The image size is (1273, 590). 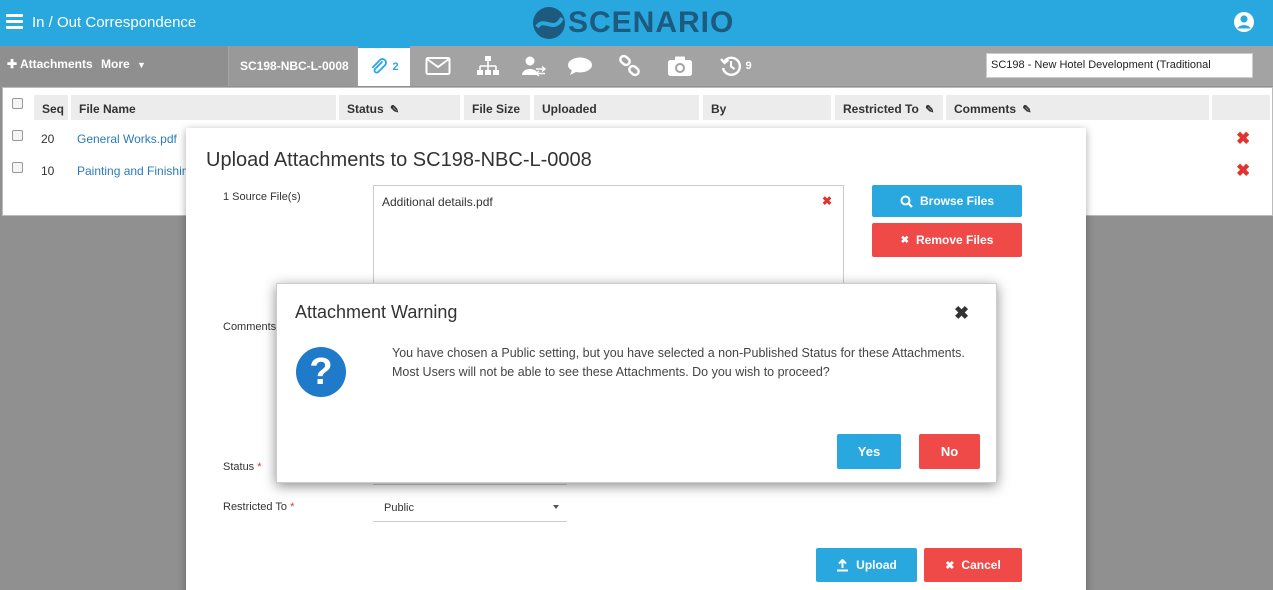 What do you see at coordinates (399, 160) in the screenshot?
I see `dialog-title: Upload Attachments to SC198-NBC-L-0008` at bounding box center [399, 160].